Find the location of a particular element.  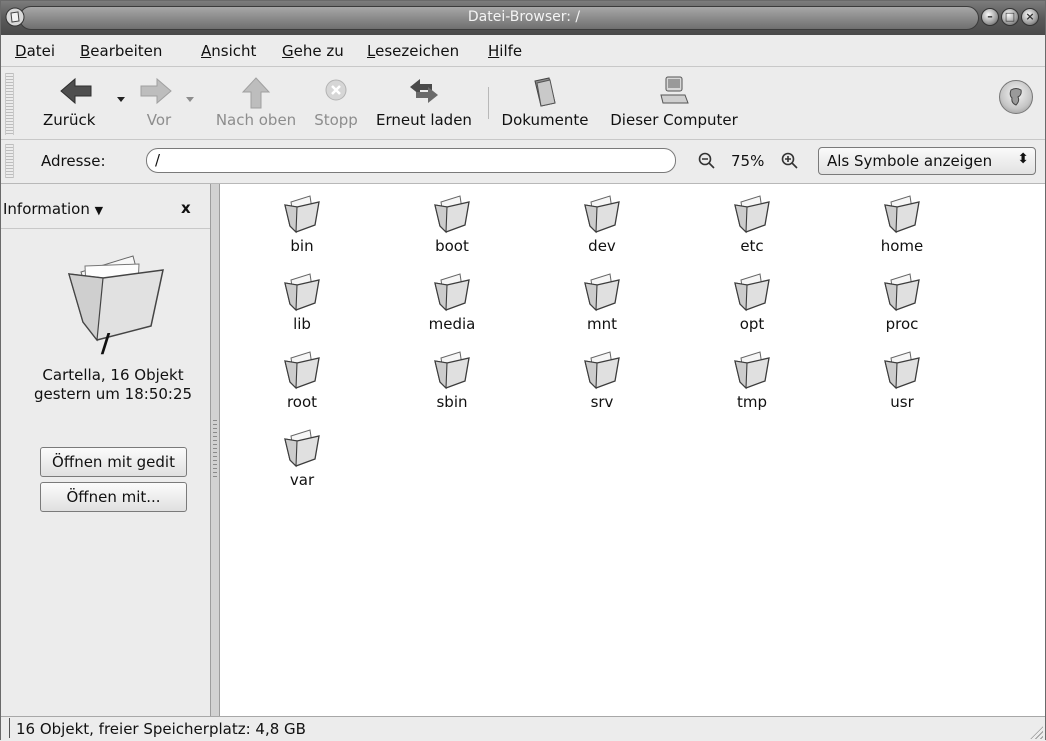

stop-button: Stopp is located at coordinates (336, 102).